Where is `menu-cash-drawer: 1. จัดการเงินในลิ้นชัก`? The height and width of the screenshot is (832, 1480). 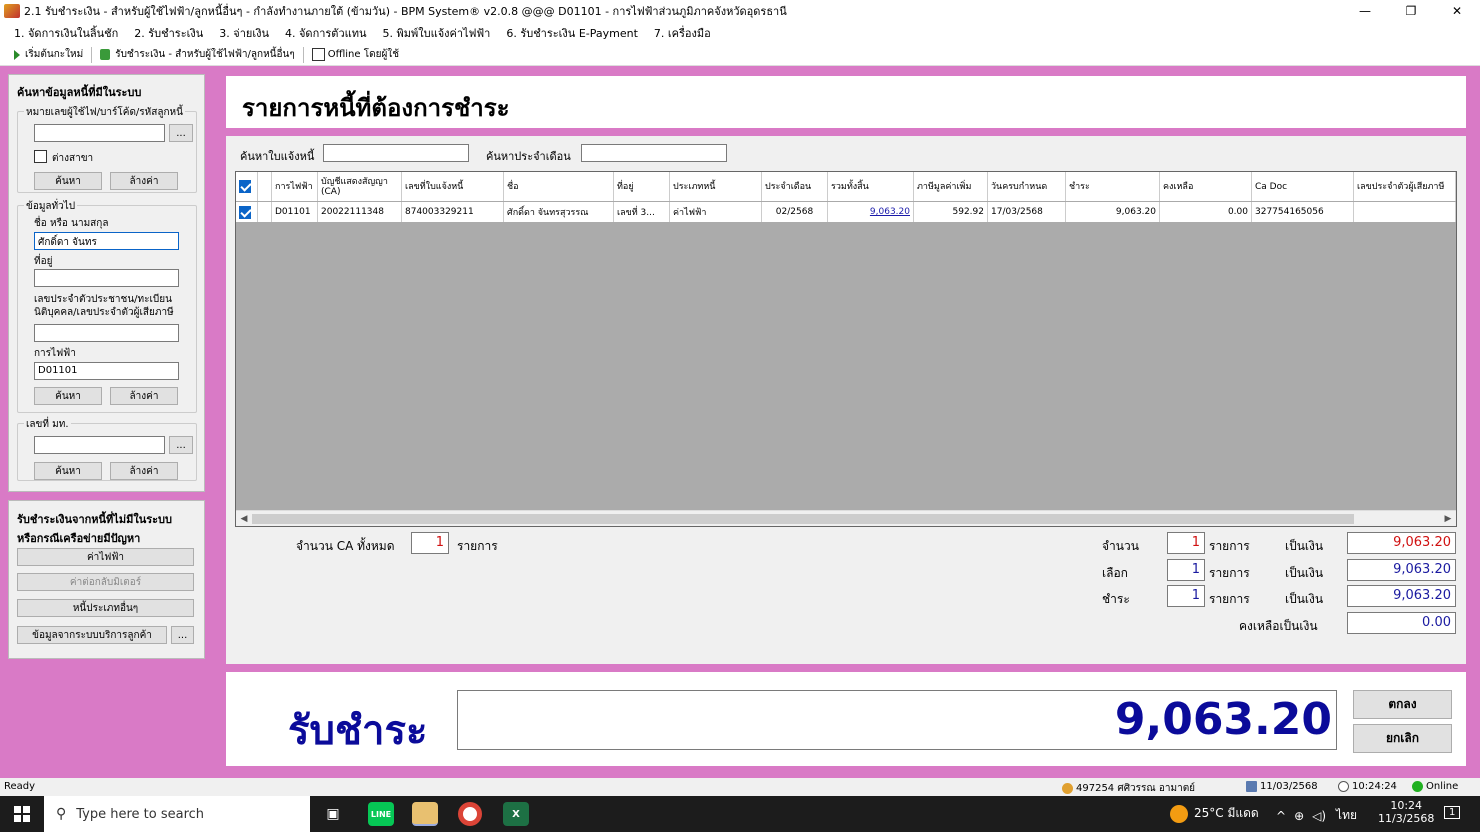 menu-cash-drawer: 1. จัดการเงินในลิ้นชัก is located at coordinates (66, 33).